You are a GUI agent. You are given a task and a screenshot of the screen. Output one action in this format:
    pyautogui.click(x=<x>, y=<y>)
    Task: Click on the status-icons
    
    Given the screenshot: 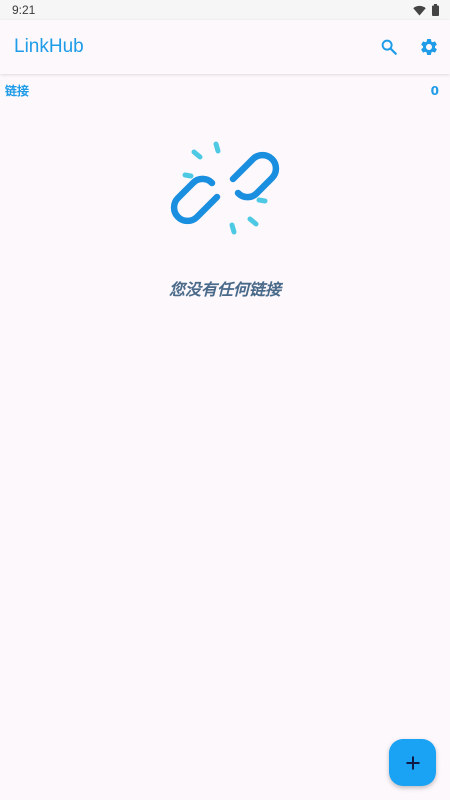 What is the action you would take?
    pyautogui.click(x=426, y=10)
    